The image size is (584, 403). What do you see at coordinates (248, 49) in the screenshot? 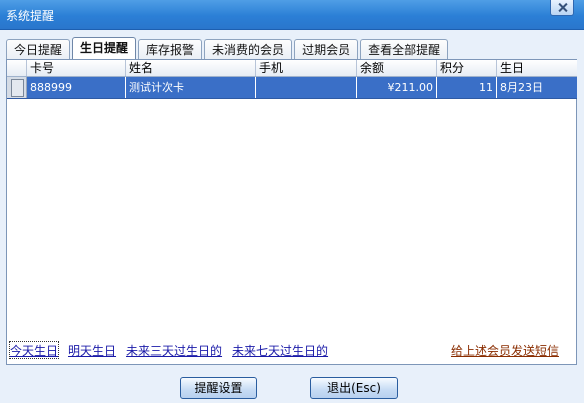
I see `tab-inactive-members: 未消费的会员` at bounding box center [248, 49].